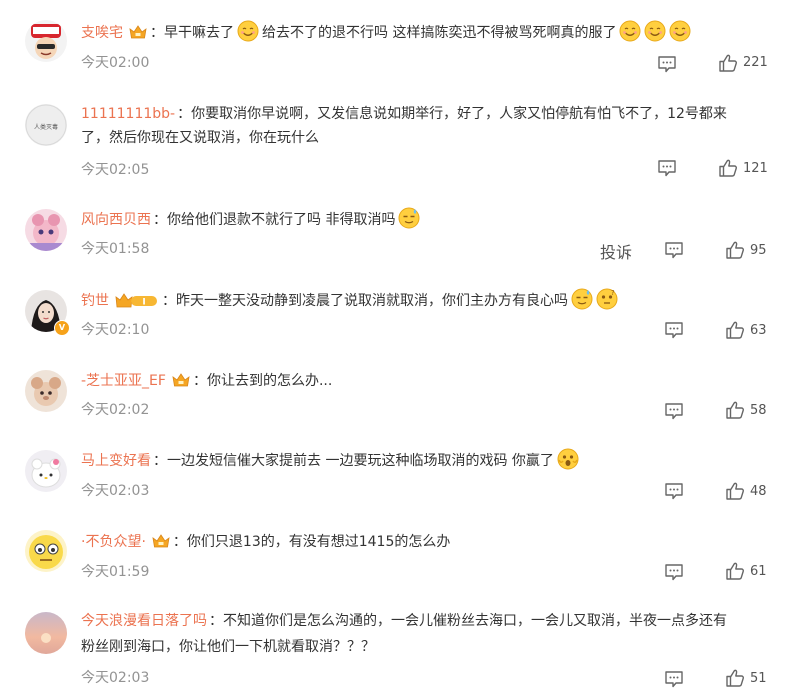  I want to click on username: 马上变好看, so click(116, 461).